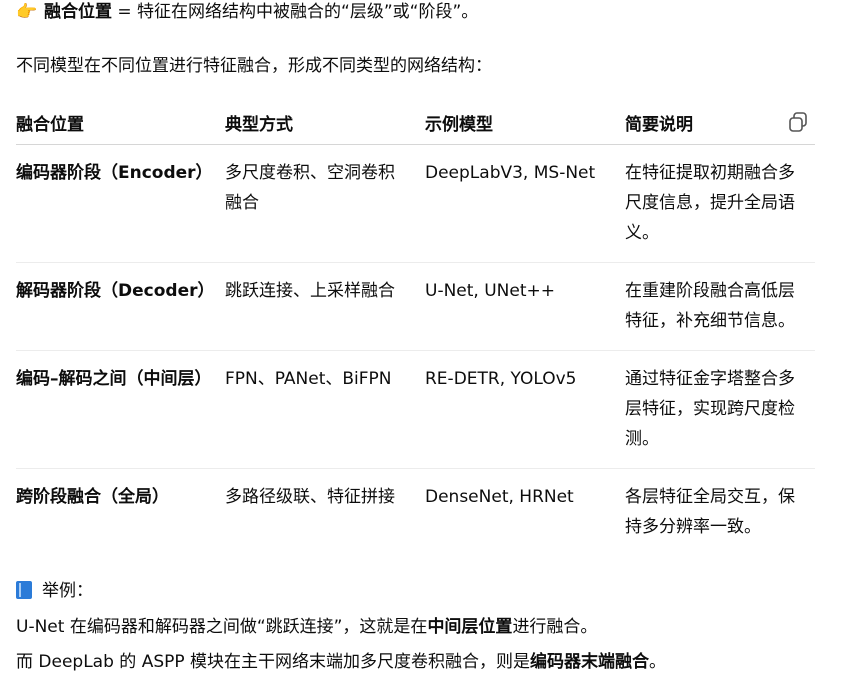 This screenshot has width=856, height=685. Describe the element at coordinates (658, 662) in the screenshot. I see `example-2-post: 。` at that location.